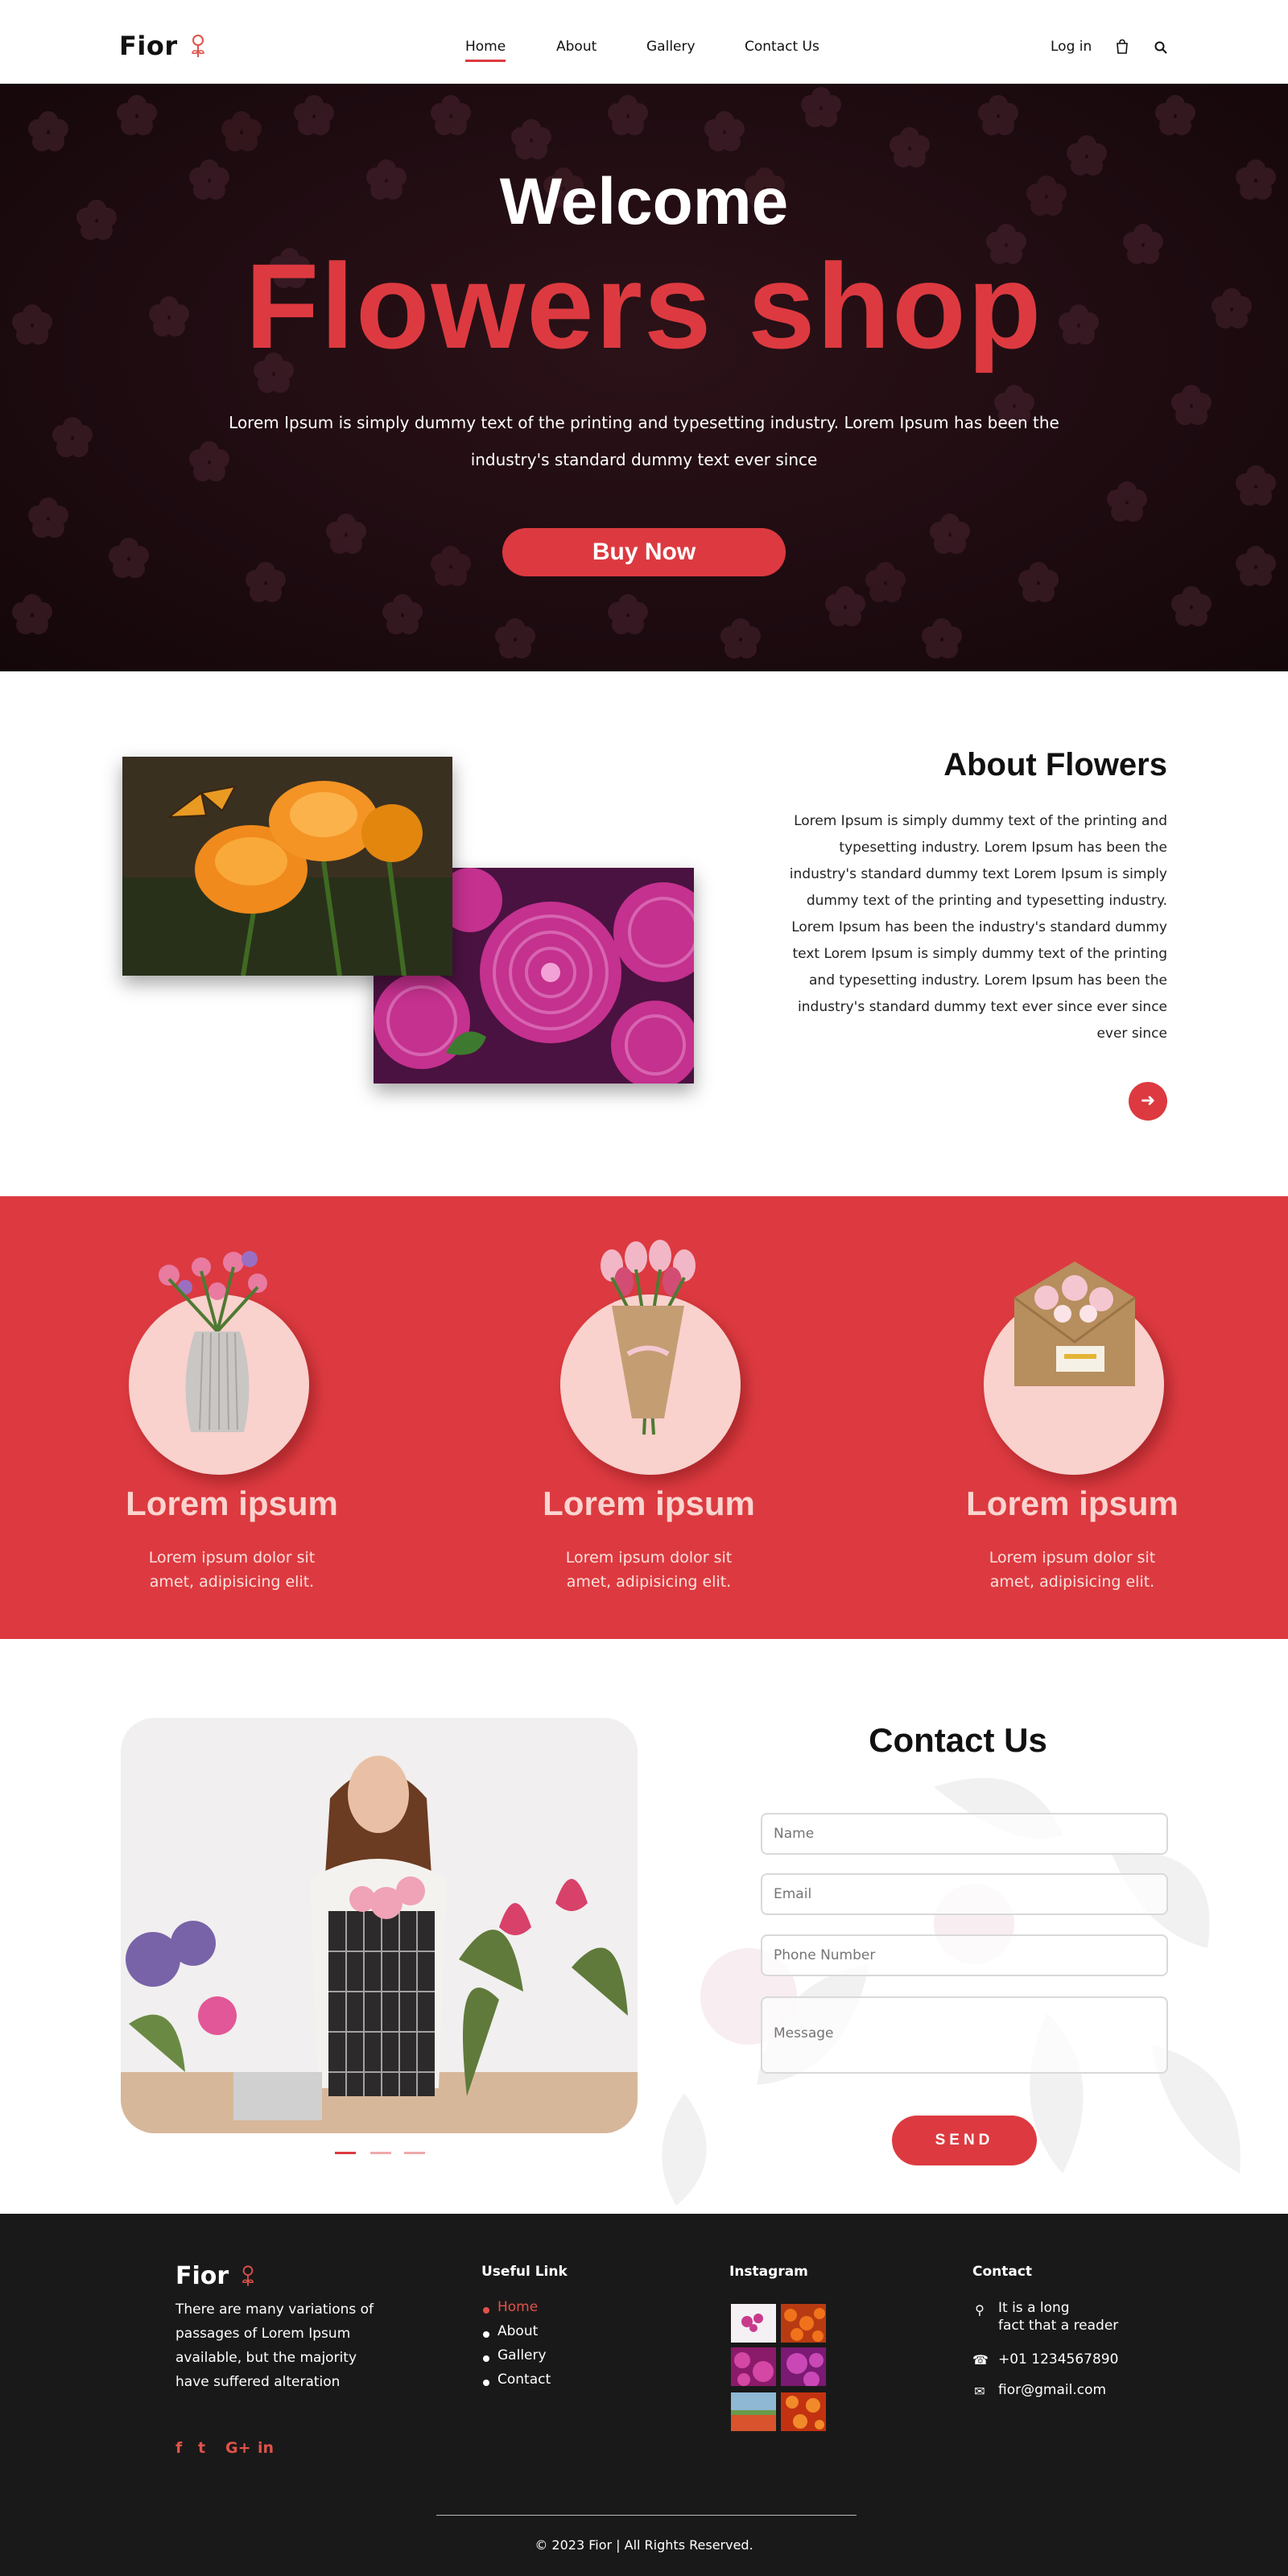  Describe the element at coordinates (232, 1503) in the screenshot. I see `feature-title-1: Lorem ipsum` at that location.